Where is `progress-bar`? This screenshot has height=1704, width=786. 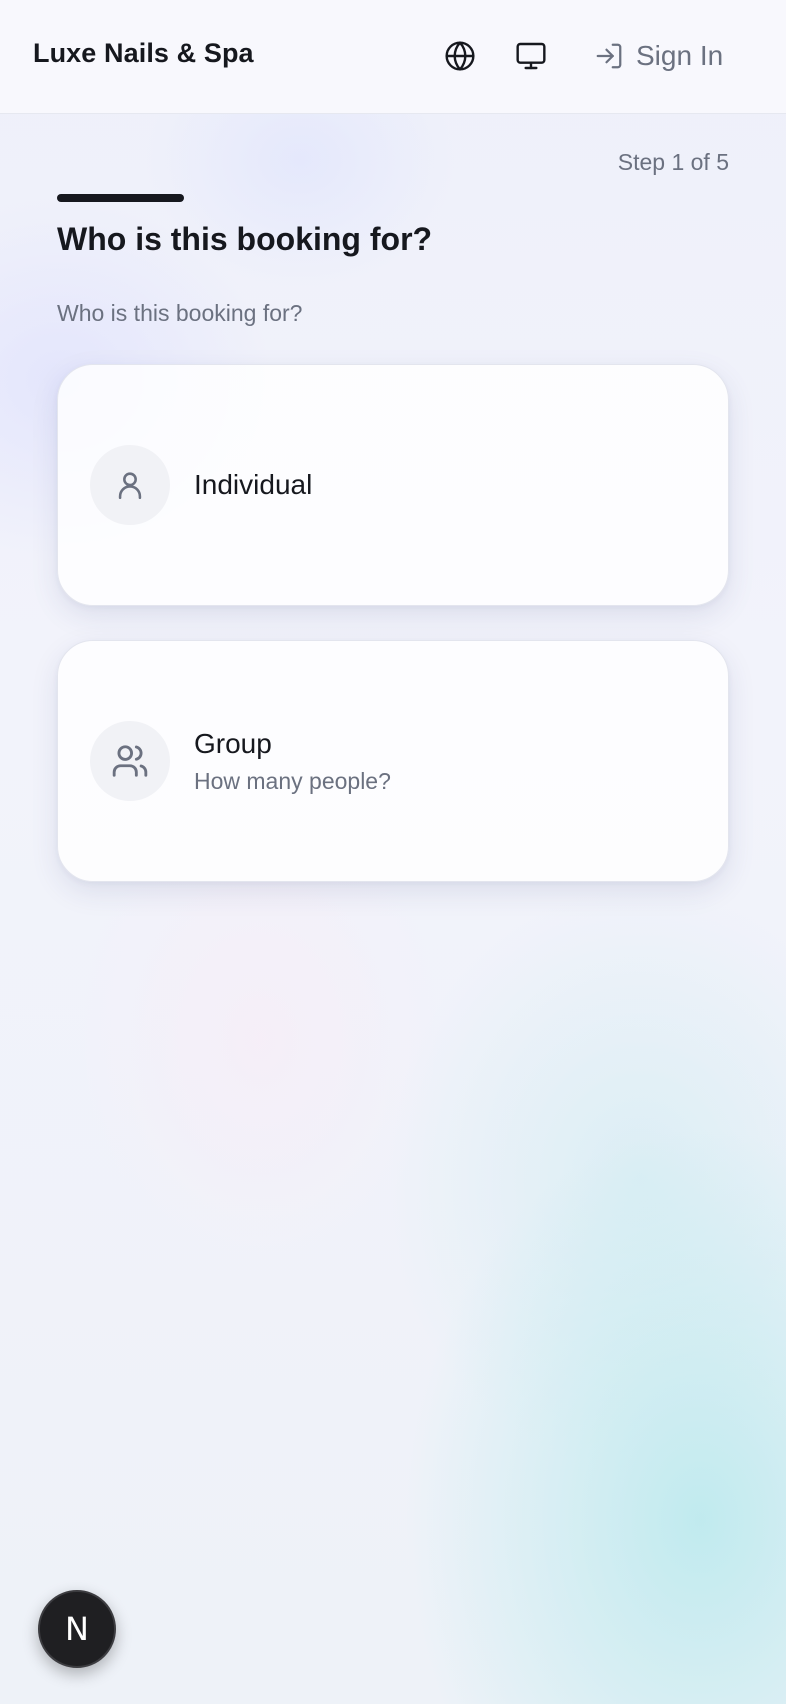 progress-bar is located at coordinates (393, 198).